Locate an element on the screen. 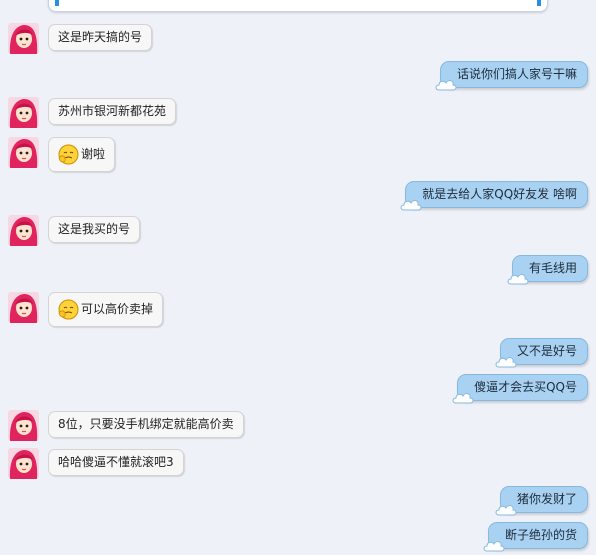 The height and width of the screenshot is (555, 596). message-text: 谢啦 is located at coordinates (93, 154).